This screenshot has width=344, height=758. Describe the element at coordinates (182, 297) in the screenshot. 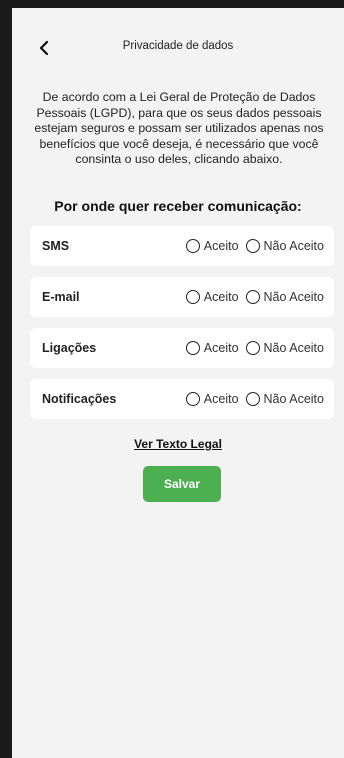

I see `channel-row-email: E-mail Aceito Não Aceito` at that location.